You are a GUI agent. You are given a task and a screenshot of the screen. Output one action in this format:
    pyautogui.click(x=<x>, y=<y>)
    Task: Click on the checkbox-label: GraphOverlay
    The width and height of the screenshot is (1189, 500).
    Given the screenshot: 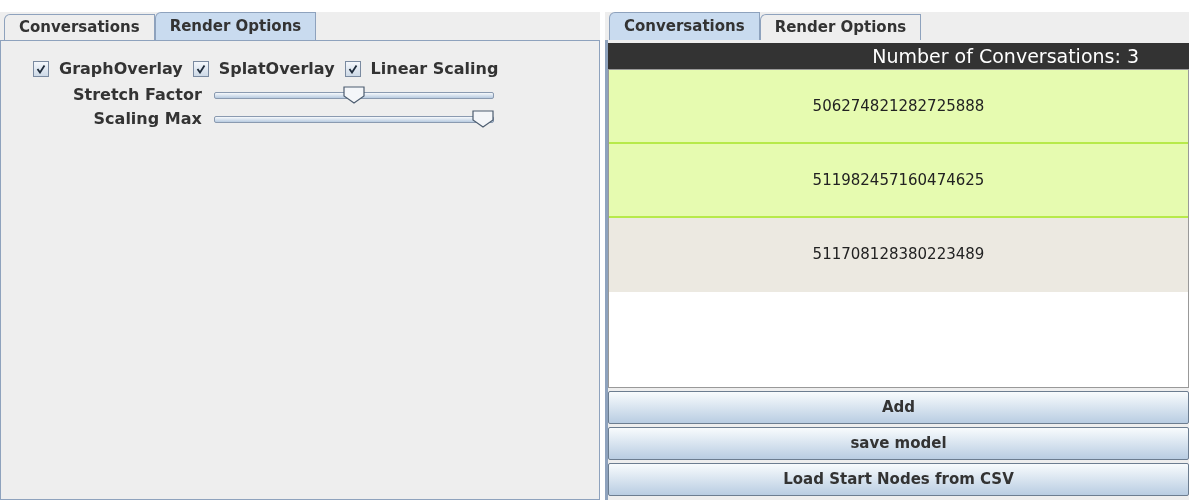 What is the action you would take?
    pyautogui.click(x=121, y=69)
    